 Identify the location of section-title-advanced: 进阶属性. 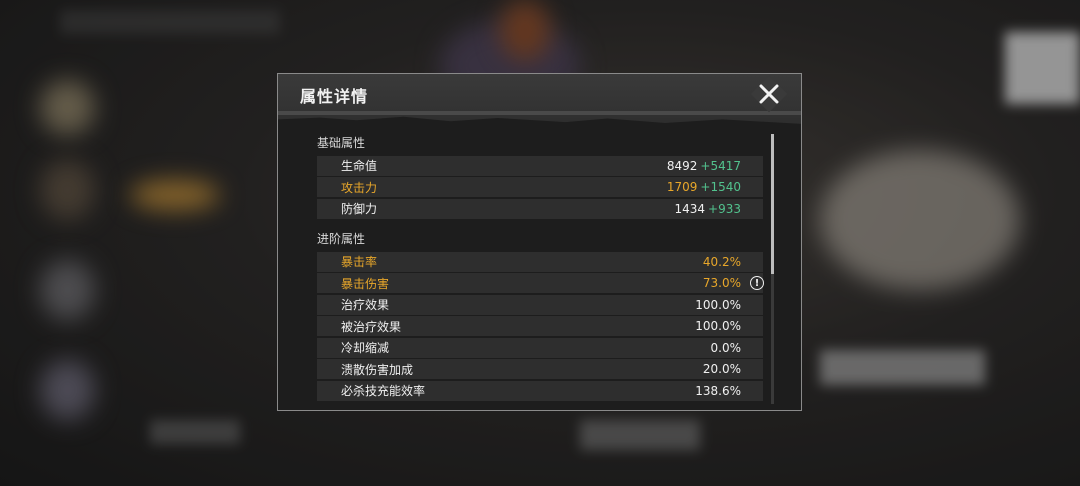
(341, 239).